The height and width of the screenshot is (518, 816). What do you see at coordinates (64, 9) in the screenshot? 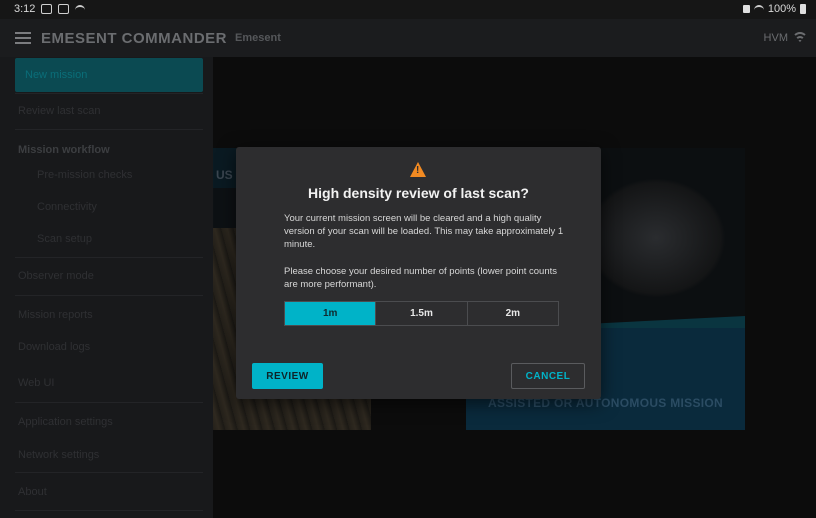
I see `image-icon` at bounding box center [64, 9].